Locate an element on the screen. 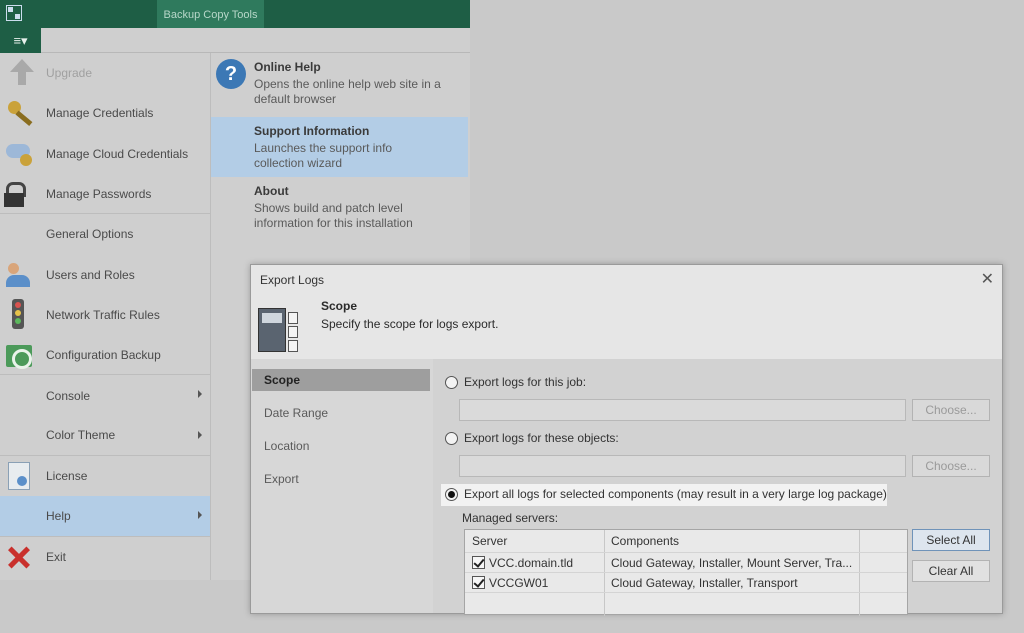 The height and width of the screenshot is (633, 1024). dialog-title: Export Logs is located at coordinates (292, 280).